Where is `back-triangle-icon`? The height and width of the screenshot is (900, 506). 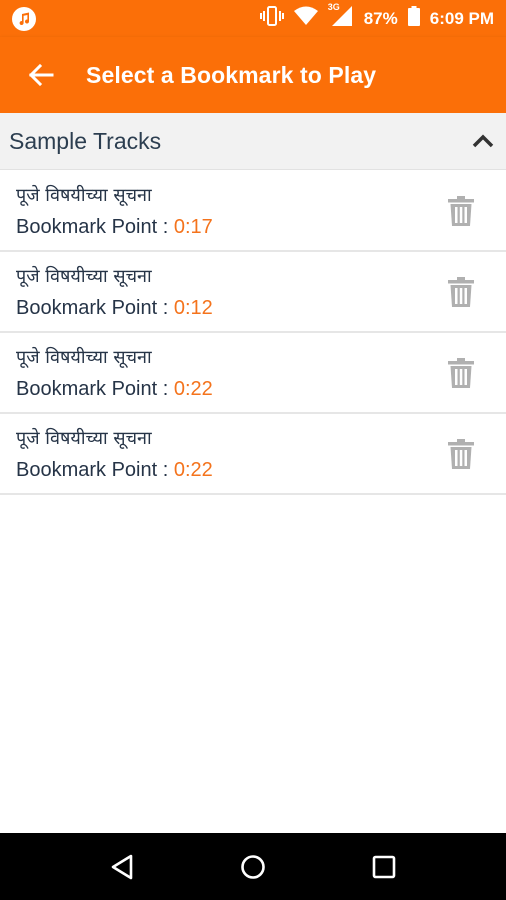
back-triangle-icon is located at coordinates (121, 866).